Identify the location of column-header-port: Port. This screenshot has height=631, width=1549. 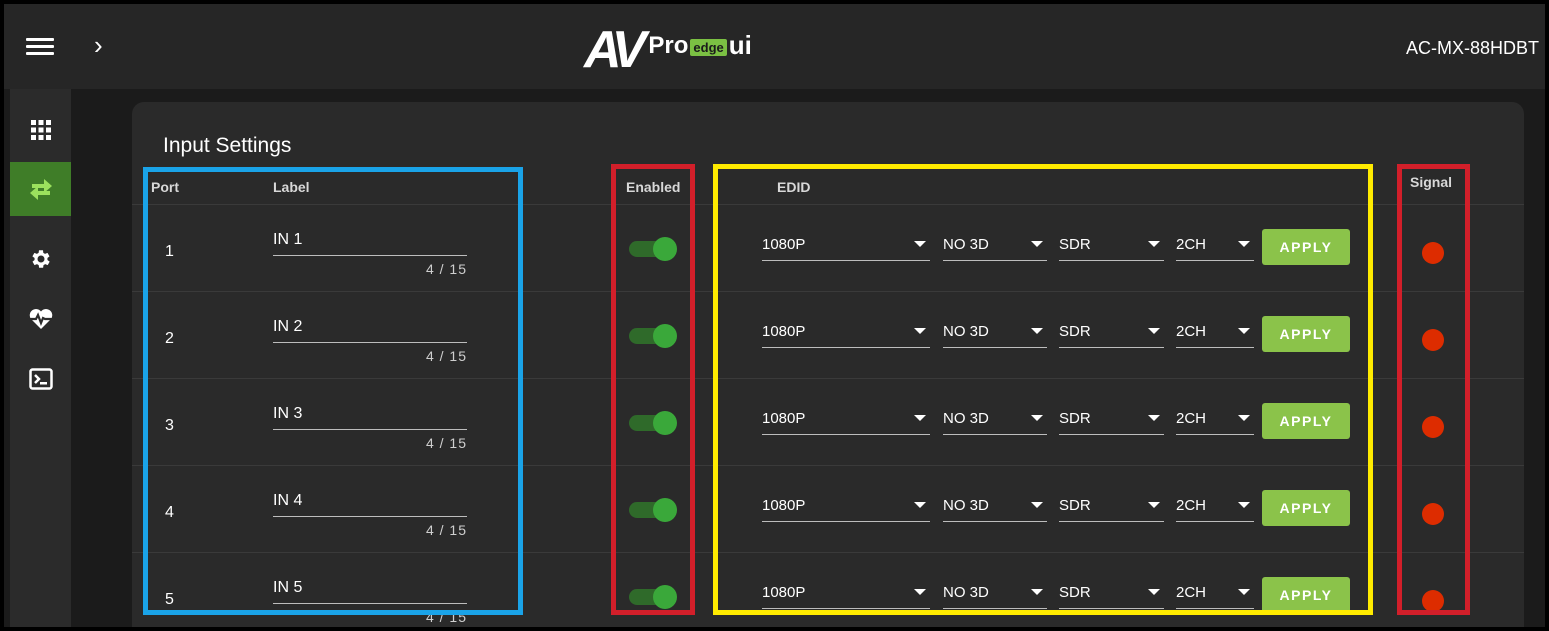
(165, 187).